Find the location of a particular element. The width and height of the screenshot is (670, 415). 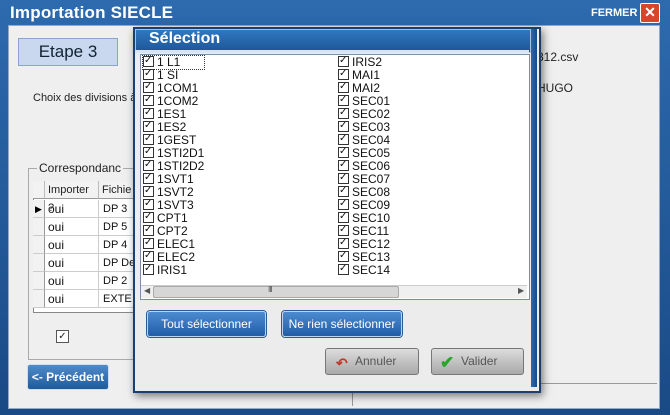

select-all-button: Tout sélectionner is located at coordinates (206, 324).